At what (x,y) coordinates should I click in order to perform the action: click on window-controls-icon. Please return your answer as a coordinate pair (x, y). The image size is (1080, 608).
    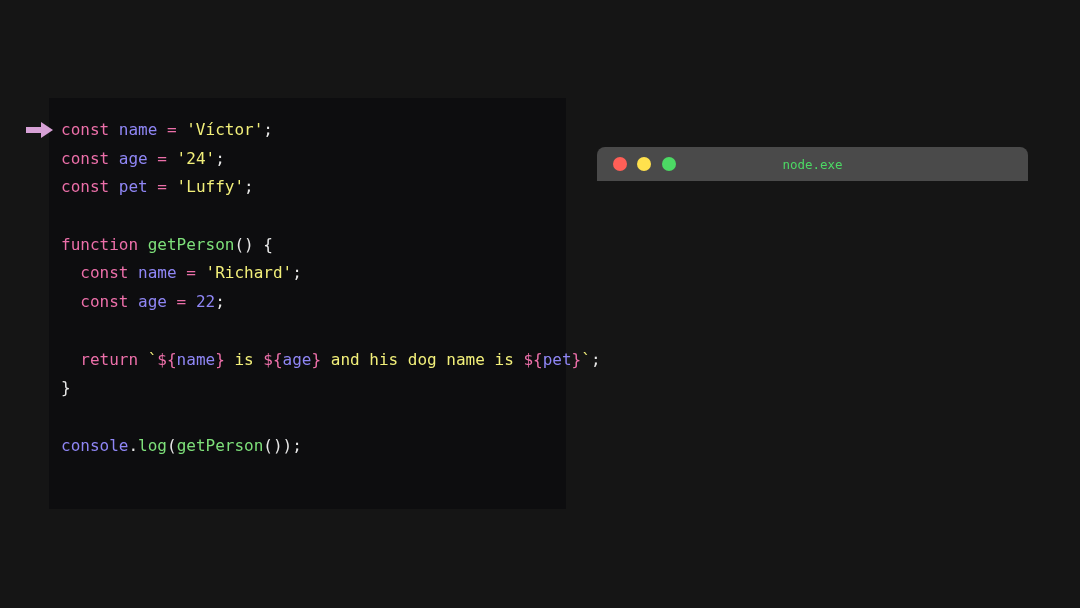
    Looking at the image, I should click on (645, 164).